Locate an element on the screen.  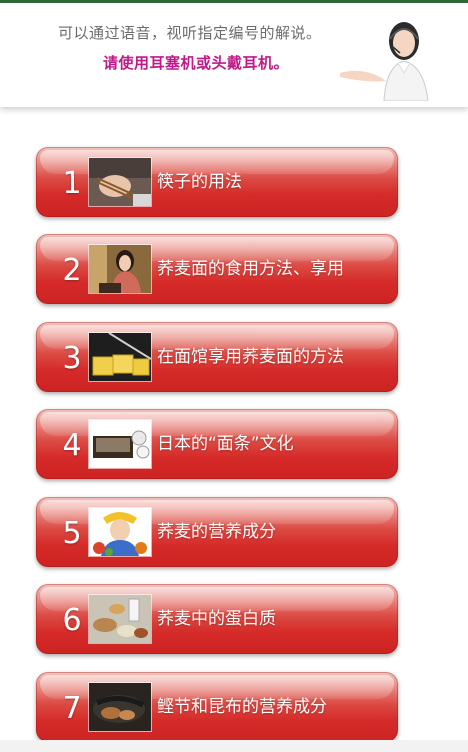
header-instruction-text: 可以通过语音，视听指定编号的解说。 is located at coordinates (190, 33).